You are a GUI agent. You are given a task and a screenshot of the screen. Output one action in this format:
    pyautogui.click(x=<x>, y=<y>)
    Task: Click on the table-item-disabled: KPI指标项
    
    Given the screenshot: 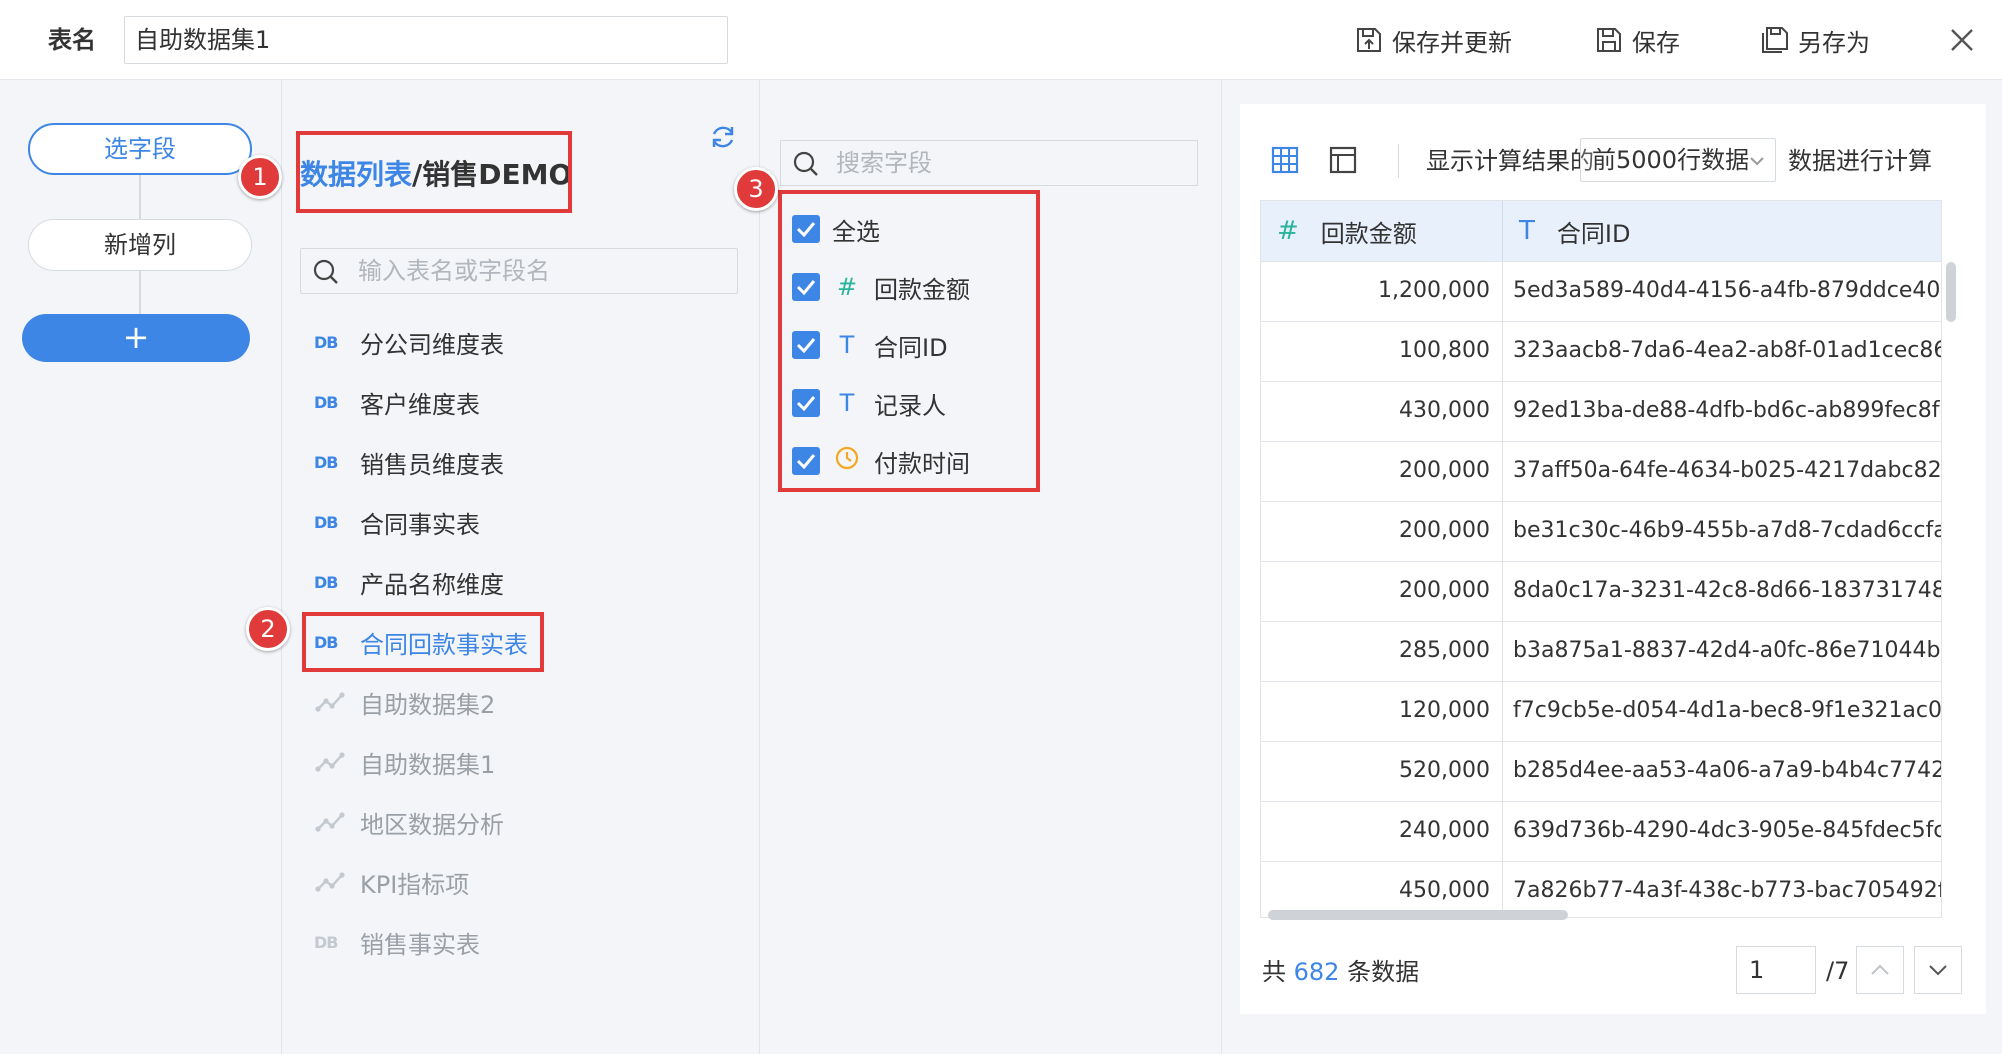 What is the action you would take?
    pyautogui.click(x=391, y=882)
    